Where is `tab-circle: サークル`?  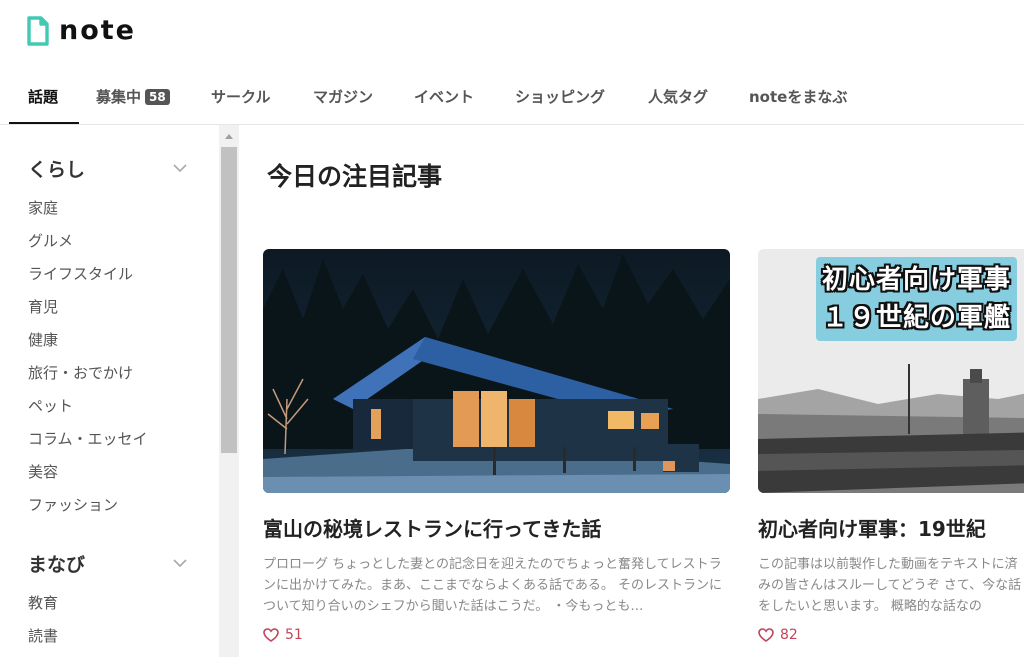
tab-circle: サークル is located at coordinates (241, 97).